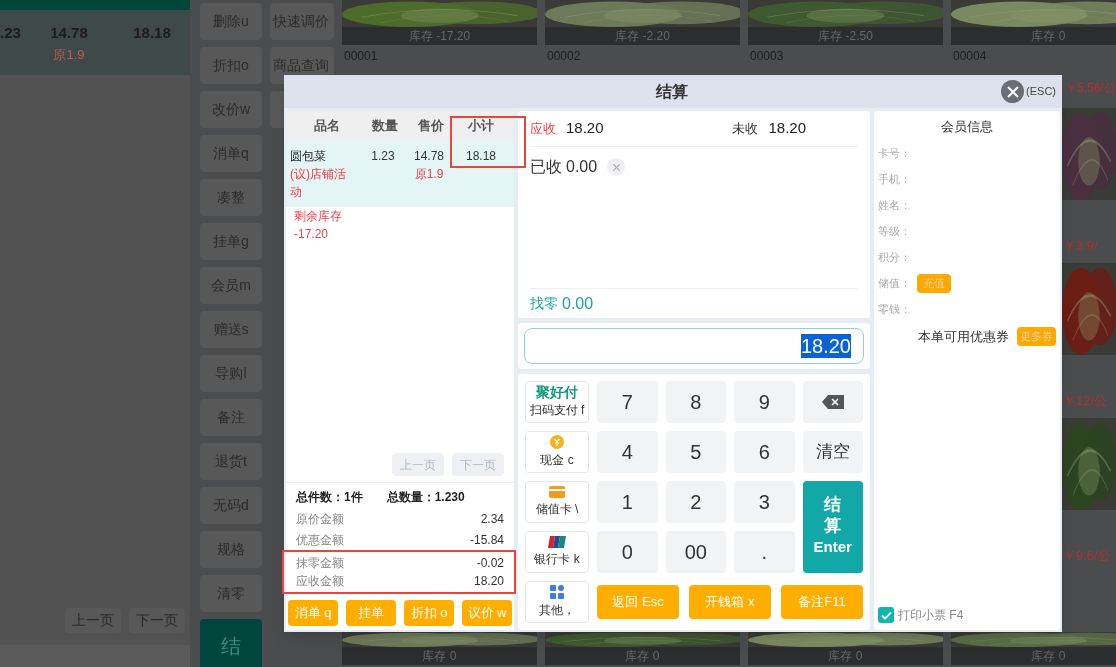 The image size is (1116, 667). I want to click on field-label: 储值：, so click(894, 284).